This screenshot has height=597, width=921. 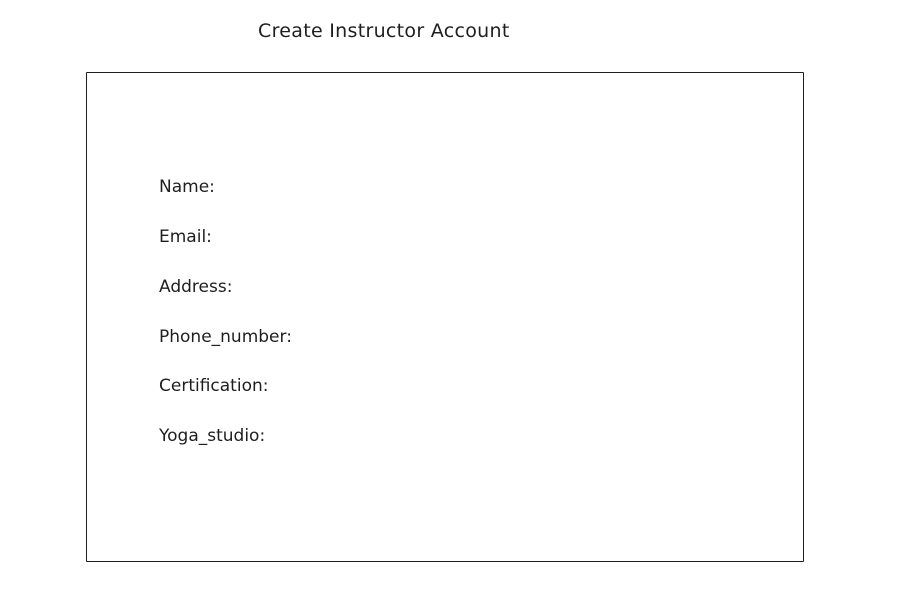 What do you see at coordinates (225, 337) in the screenshot?
I see `phone-number-field-label: Phone_number:` at bounding box center [225, 337].